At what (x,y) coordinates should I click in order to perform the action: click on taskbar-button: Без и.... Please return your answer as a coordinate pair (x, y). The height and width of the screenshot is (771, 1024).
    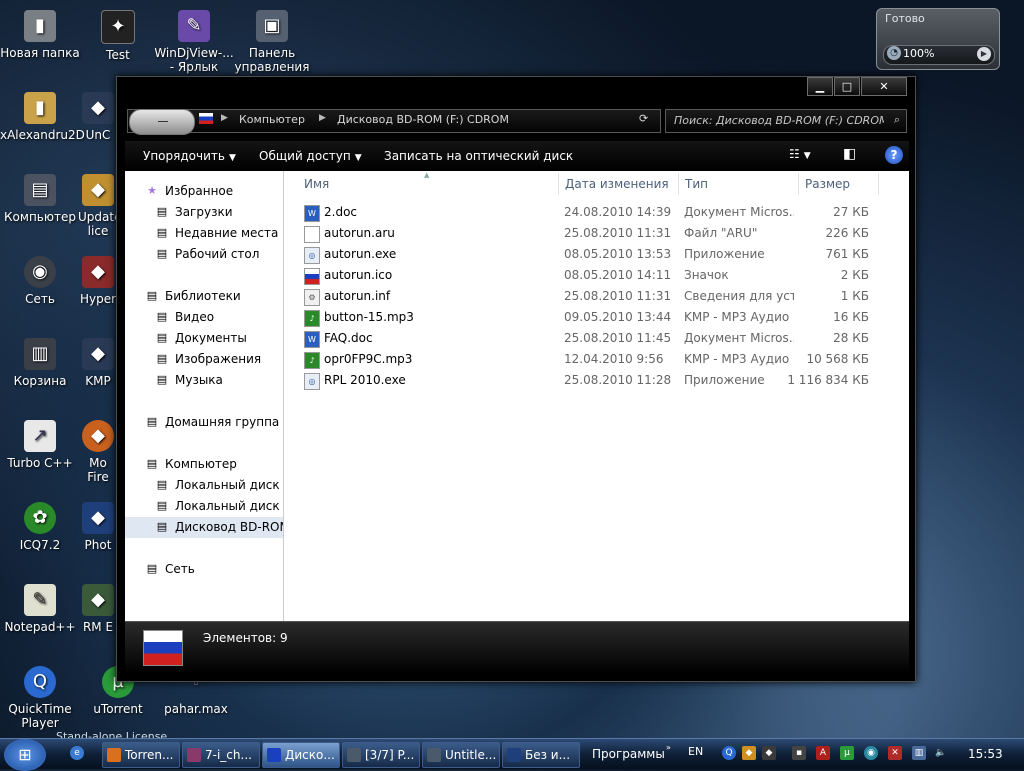
    Looking at the image, I should click on (541, 755).